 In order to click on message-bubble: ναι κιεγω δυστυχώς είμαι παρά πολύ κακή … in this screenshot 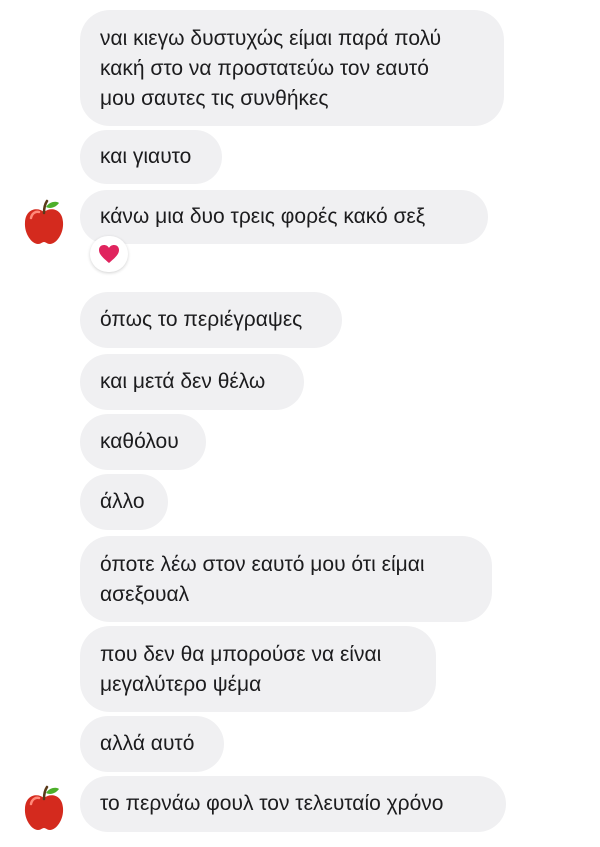, I will do `click(292, 68)`.